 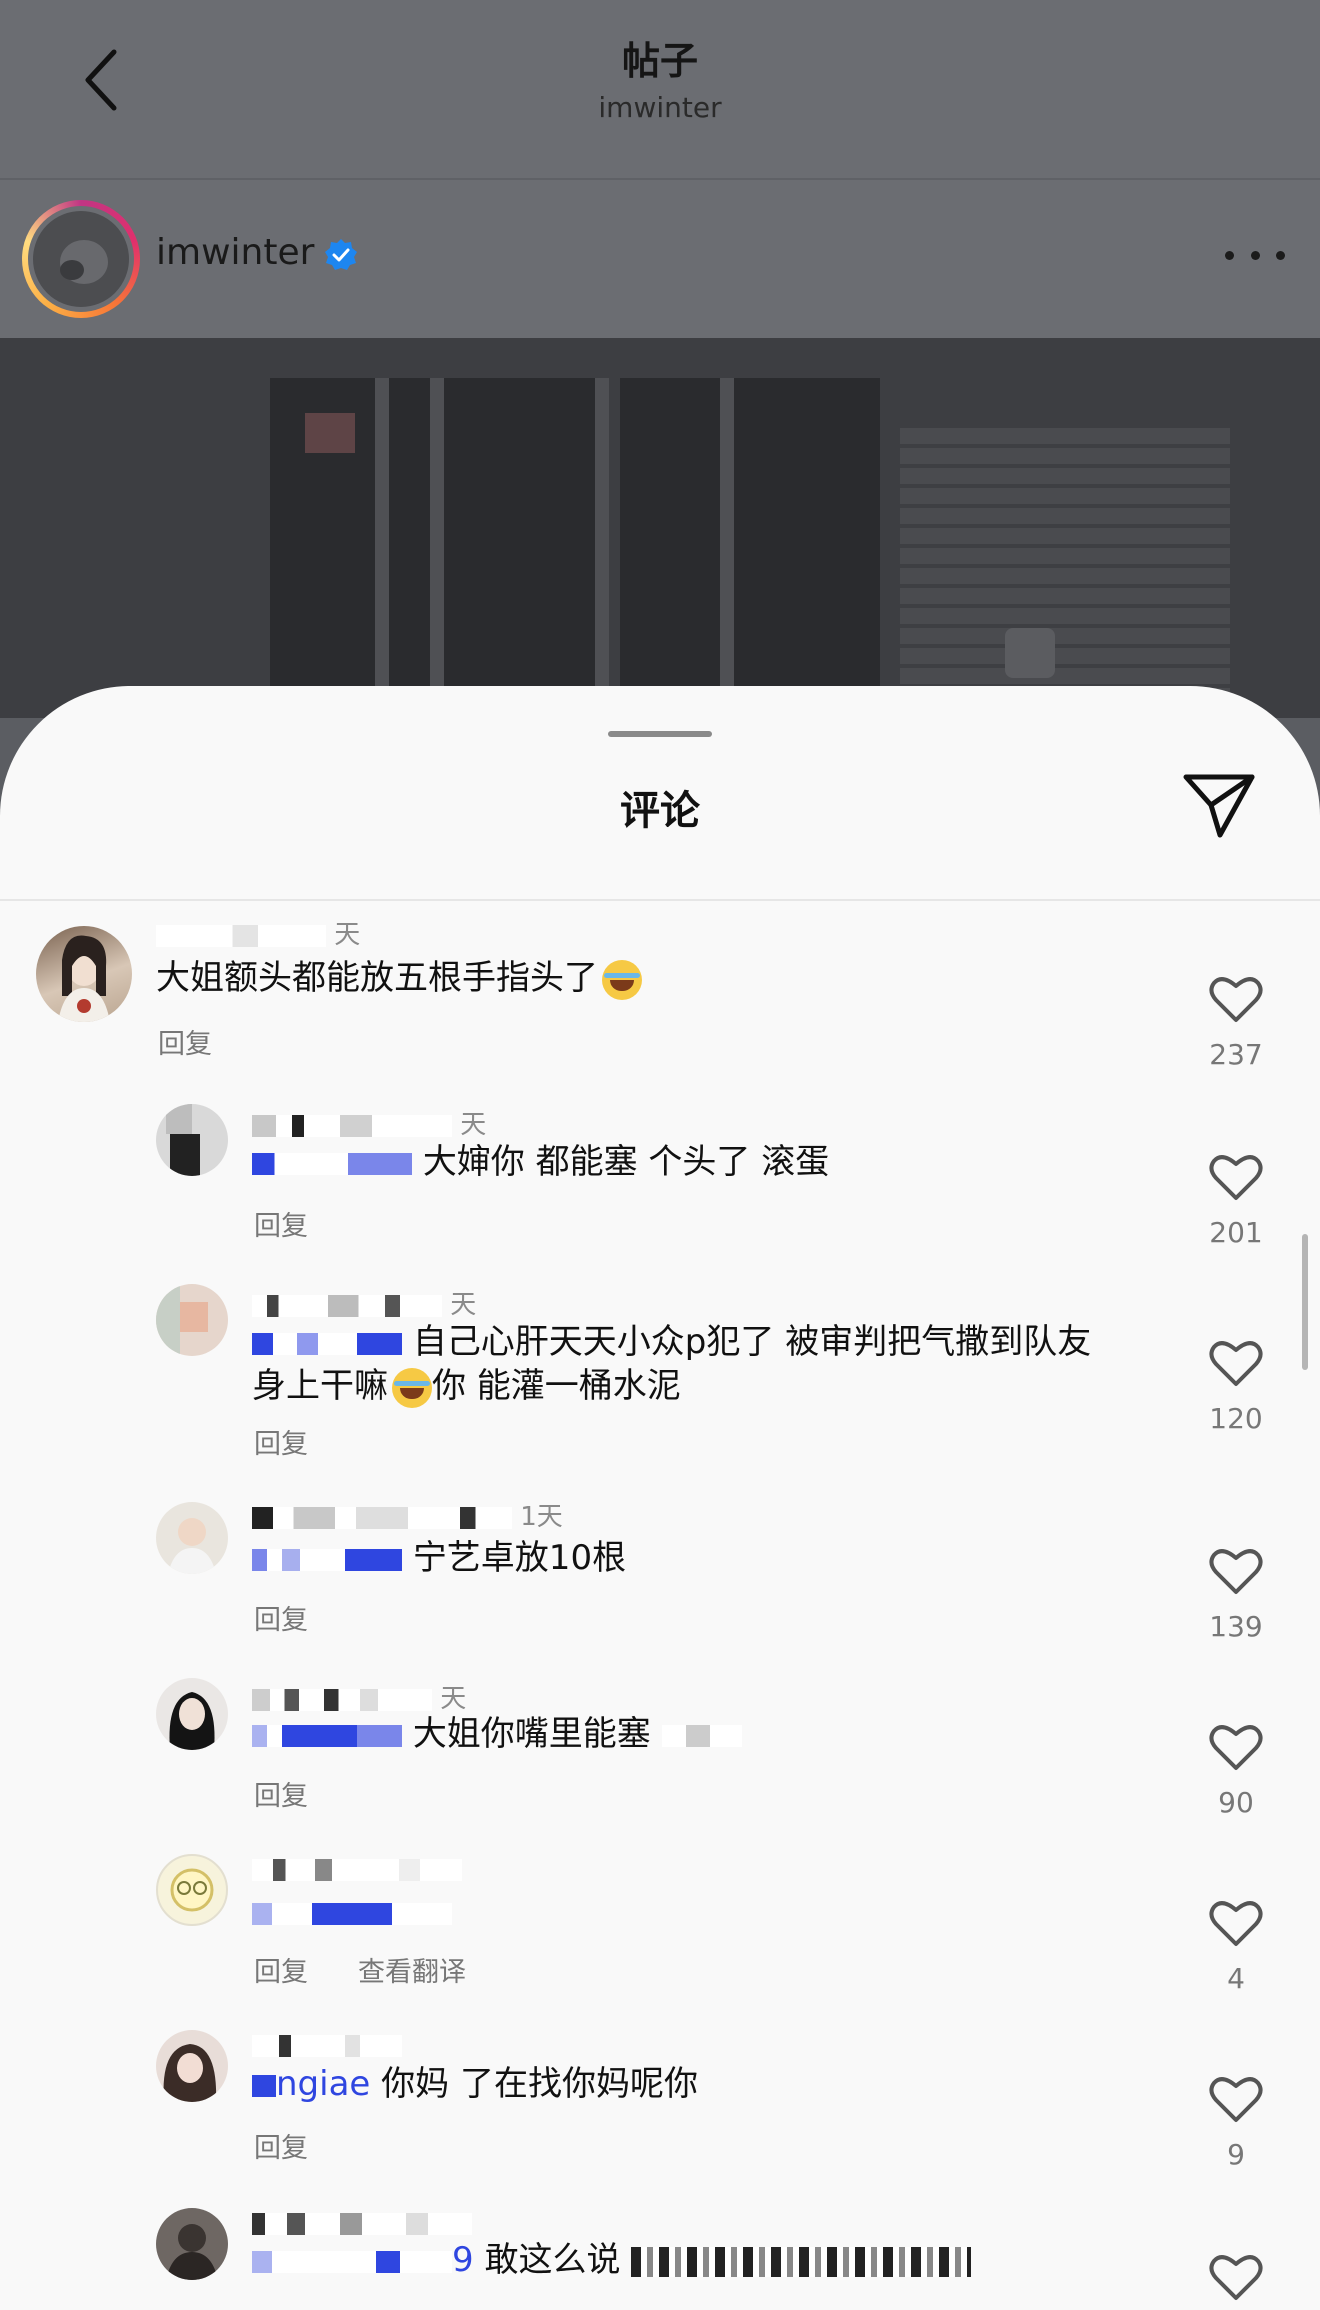 What do you see at coordinates (541, 1517) in the screenshot?
I see `comment-timestamp: 1天` at bounding box center [541, 1517].